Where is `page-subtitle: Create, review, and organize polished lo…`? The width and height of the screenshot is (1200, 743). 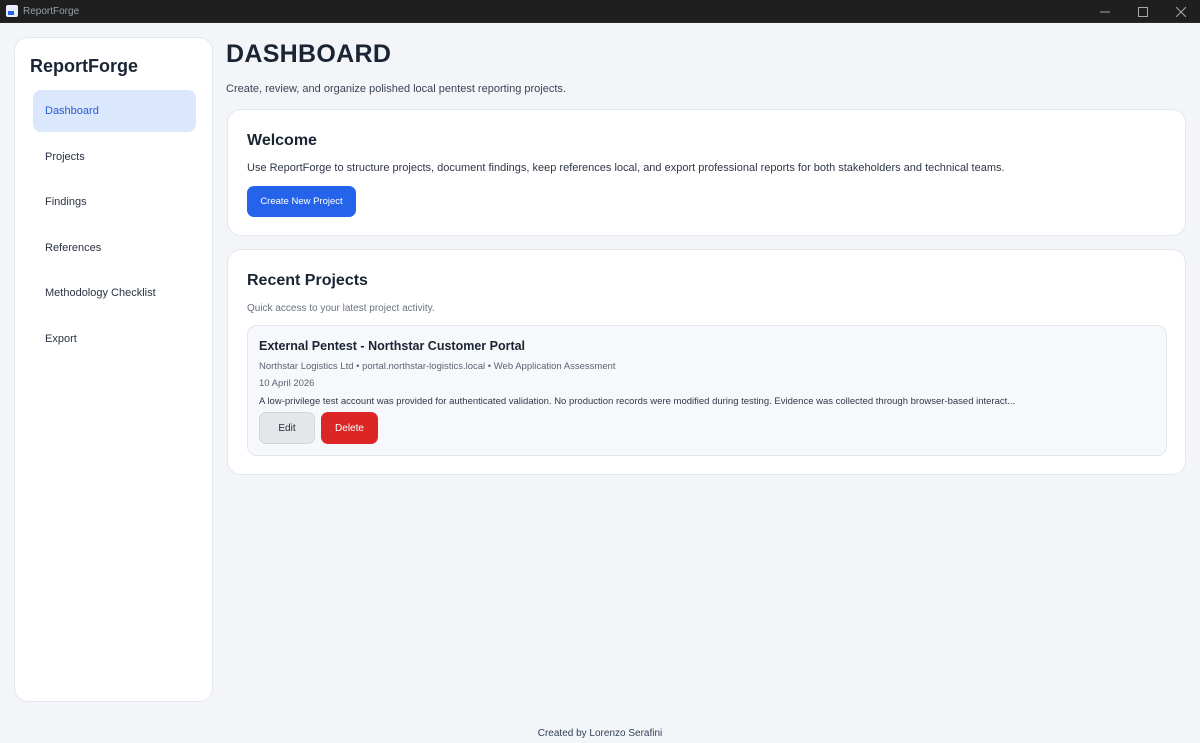 page-subtitle: Create, review, and organize polished lo… is located at coordinates (396, 89).